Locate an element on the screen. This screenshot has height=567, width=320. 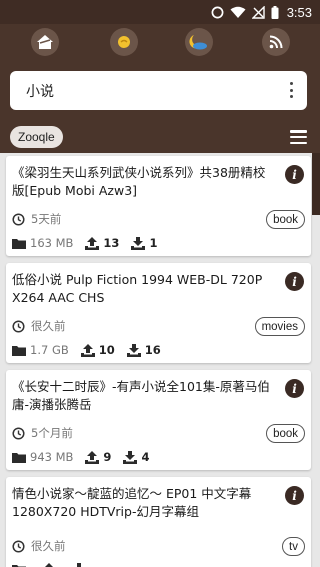
category-tag: tv is located at coordinates (293, 546).